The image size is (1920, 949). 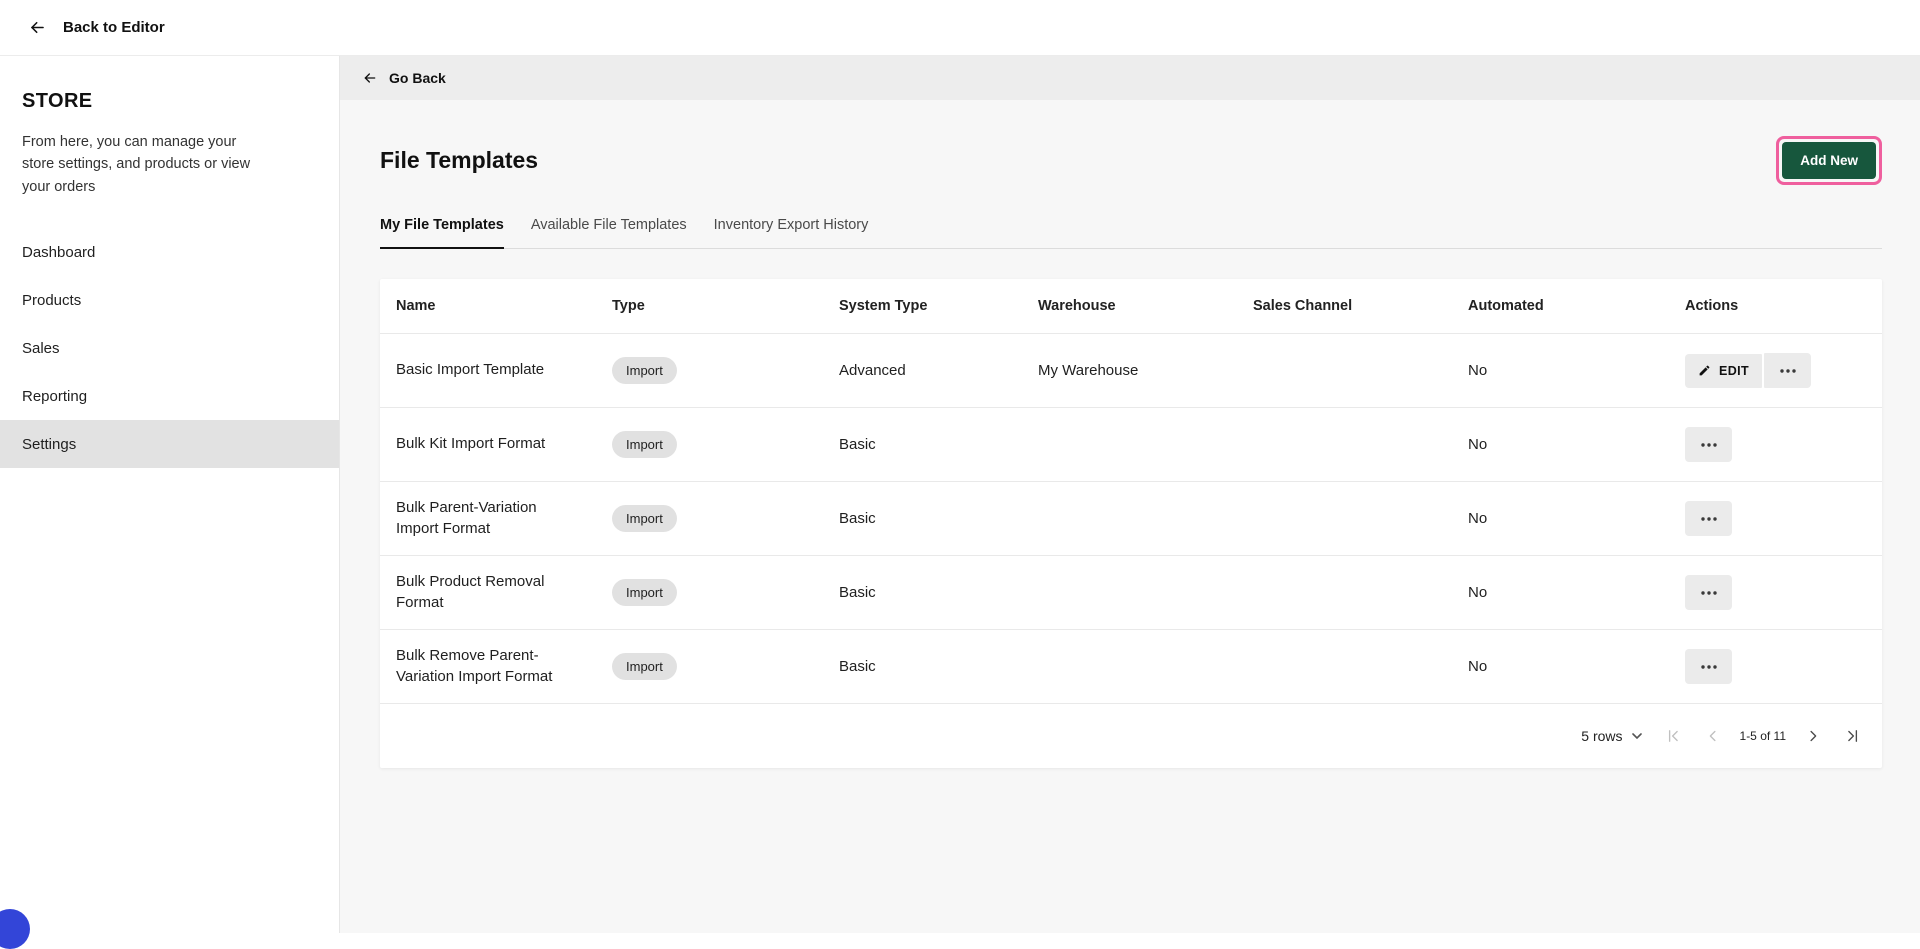 What do you see at coordinates (470, 370) in the screenshot?
I see `template-name: Basic Import Template` at bounding box center [470, 370].